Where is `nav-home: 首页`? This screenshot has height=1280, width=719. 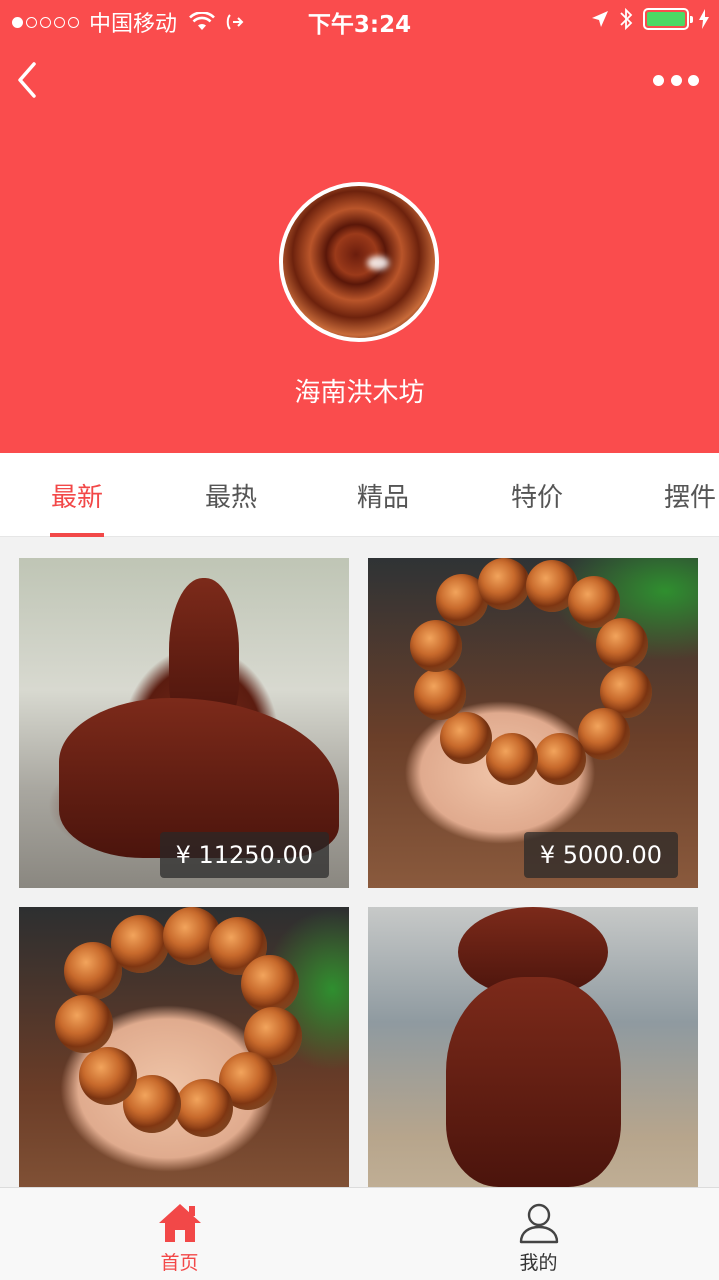 nav-home: 首页 is located at coordinates (179, 1234).